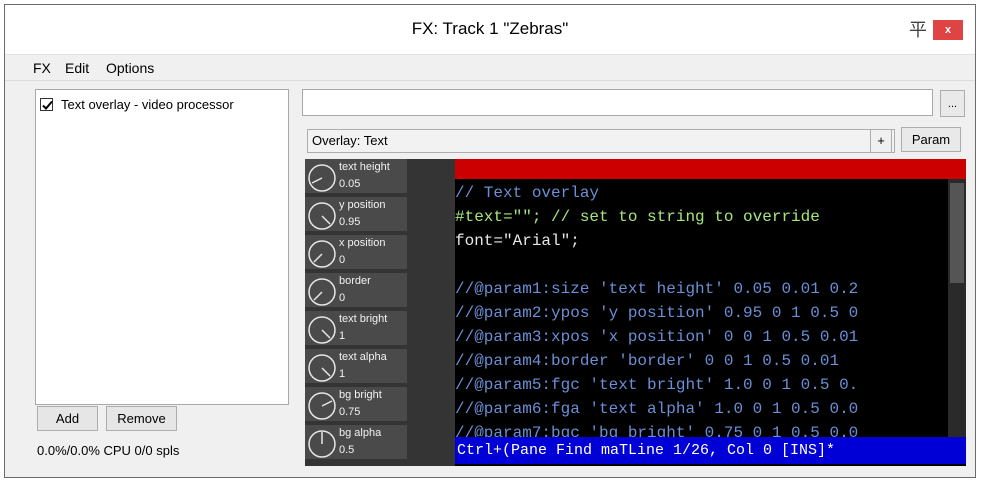 Image resolution: width=981 pixels, height=483 pixels. I want to click on code-line: #text=""; // set to string to override, so click(637, 217).